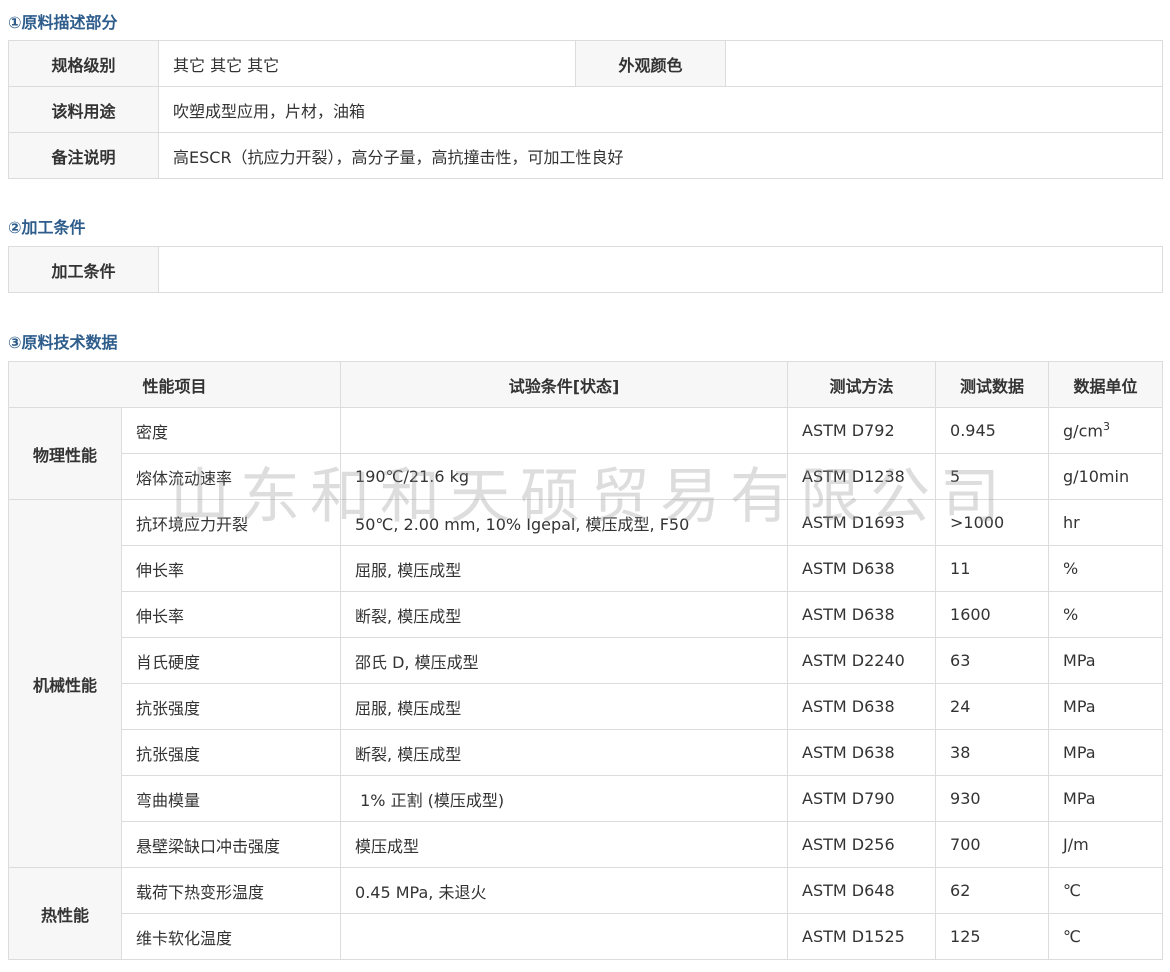 This screenshot has width=1170, height=972. I want to click on row-value: 930, so click(992, 798).